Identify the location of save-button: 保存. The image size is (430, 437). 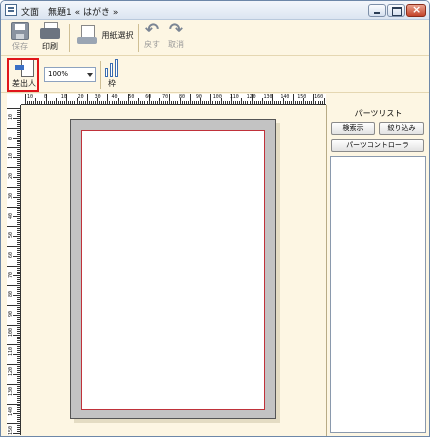
(20, 37).